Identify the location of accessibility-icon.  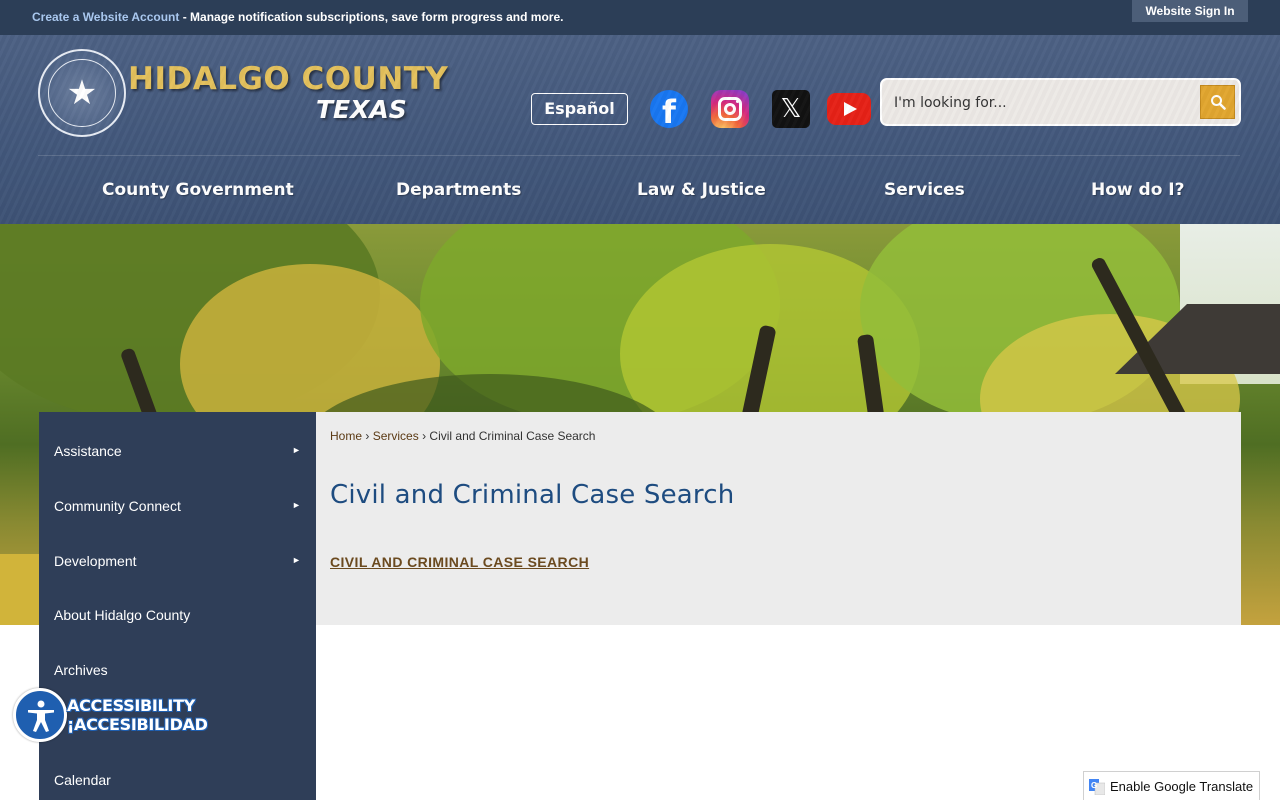
(40, 715).